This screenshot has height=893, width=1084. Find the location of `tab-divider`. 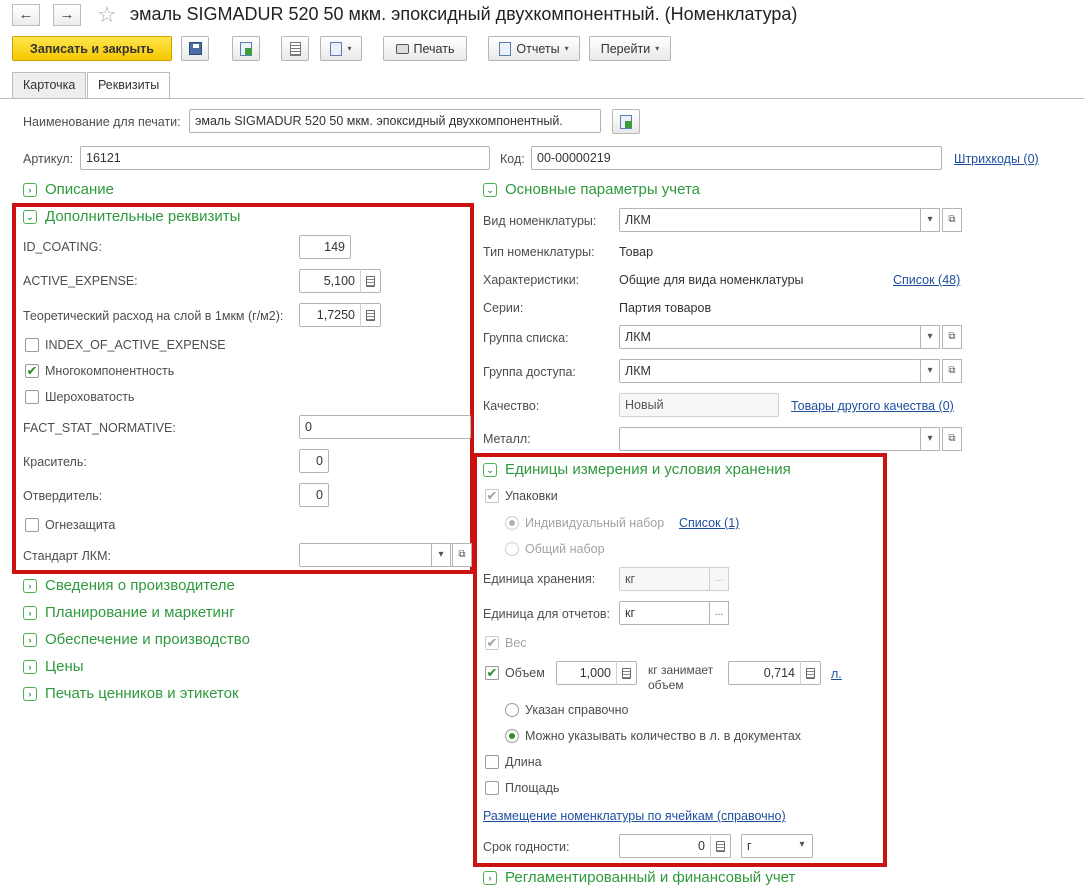

tab-divider is located at coordinates (542, 98).